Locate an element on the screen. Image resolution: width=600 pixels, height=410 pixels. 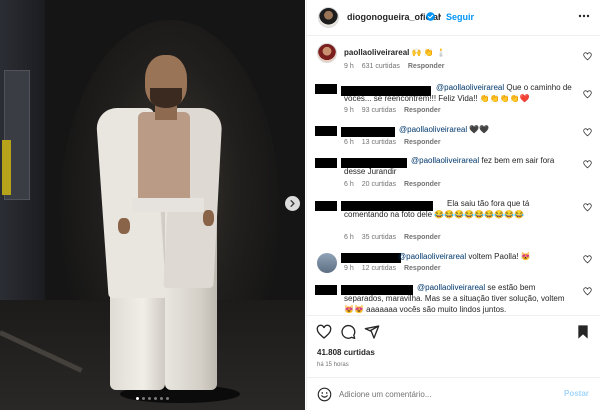
comment-input is located at coordinates (439, 394).